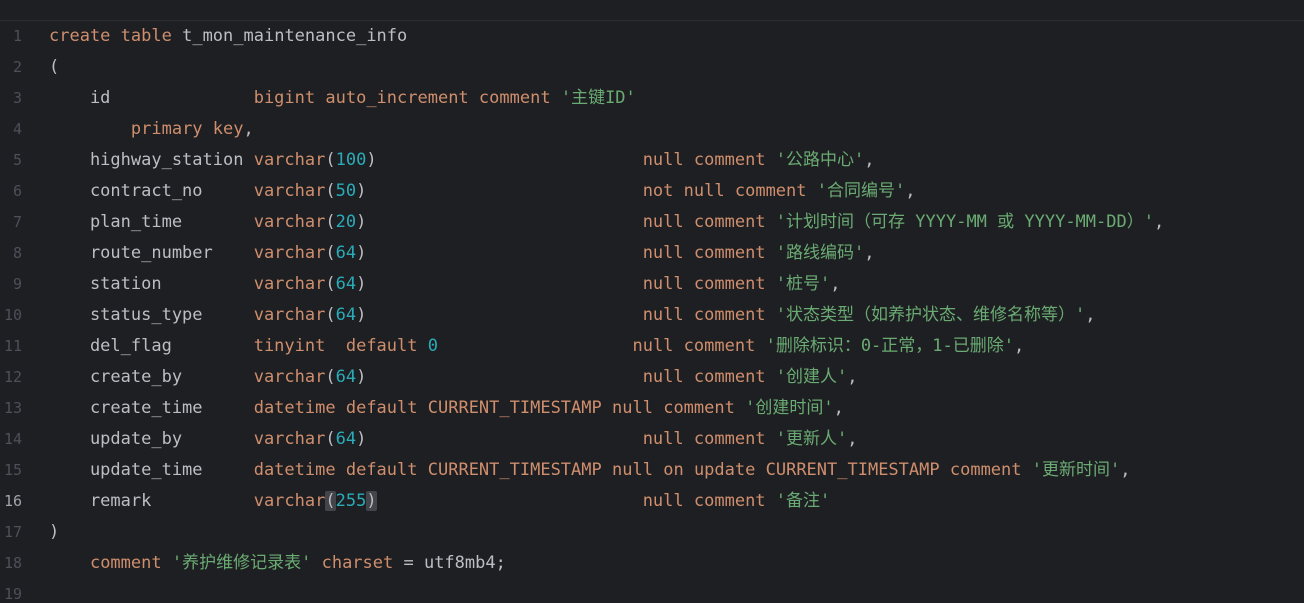  I want to click on identifier-token: remark, so click(151, 501).